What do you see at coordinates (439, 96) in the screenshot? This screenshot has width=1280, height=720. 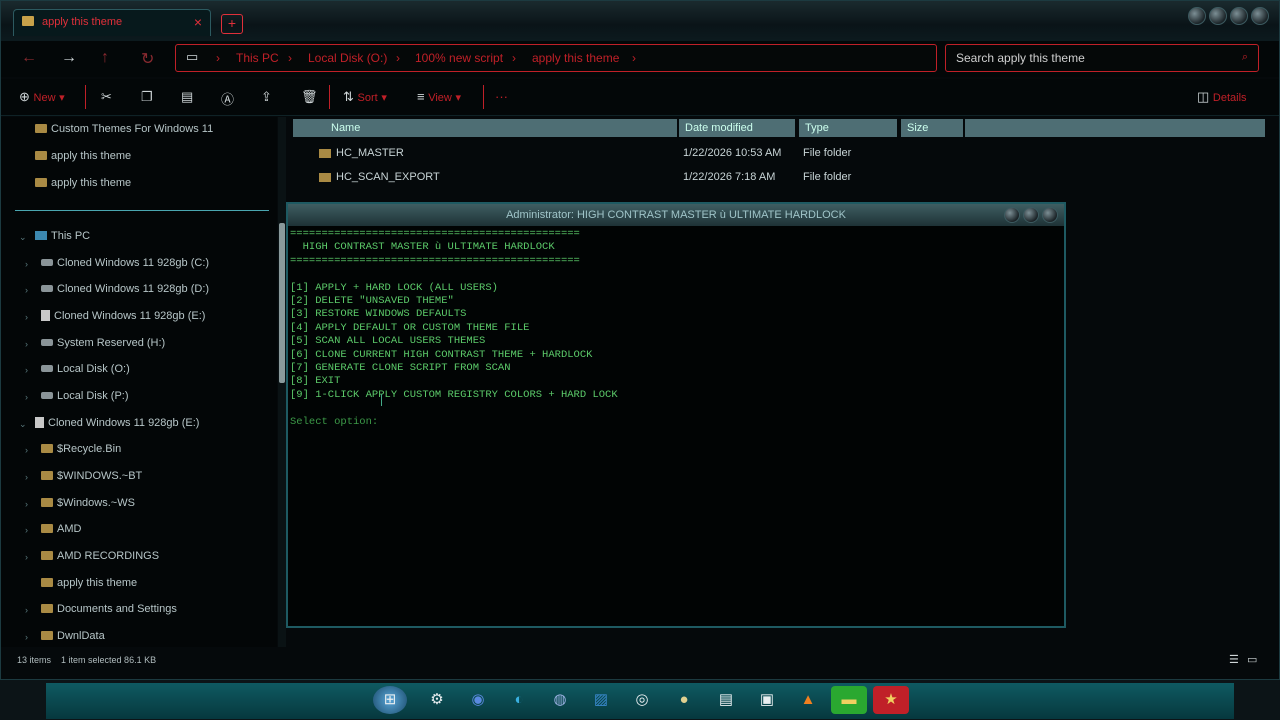 I see `view-button: ≡ View ▾` at bounding box center [439, 96].